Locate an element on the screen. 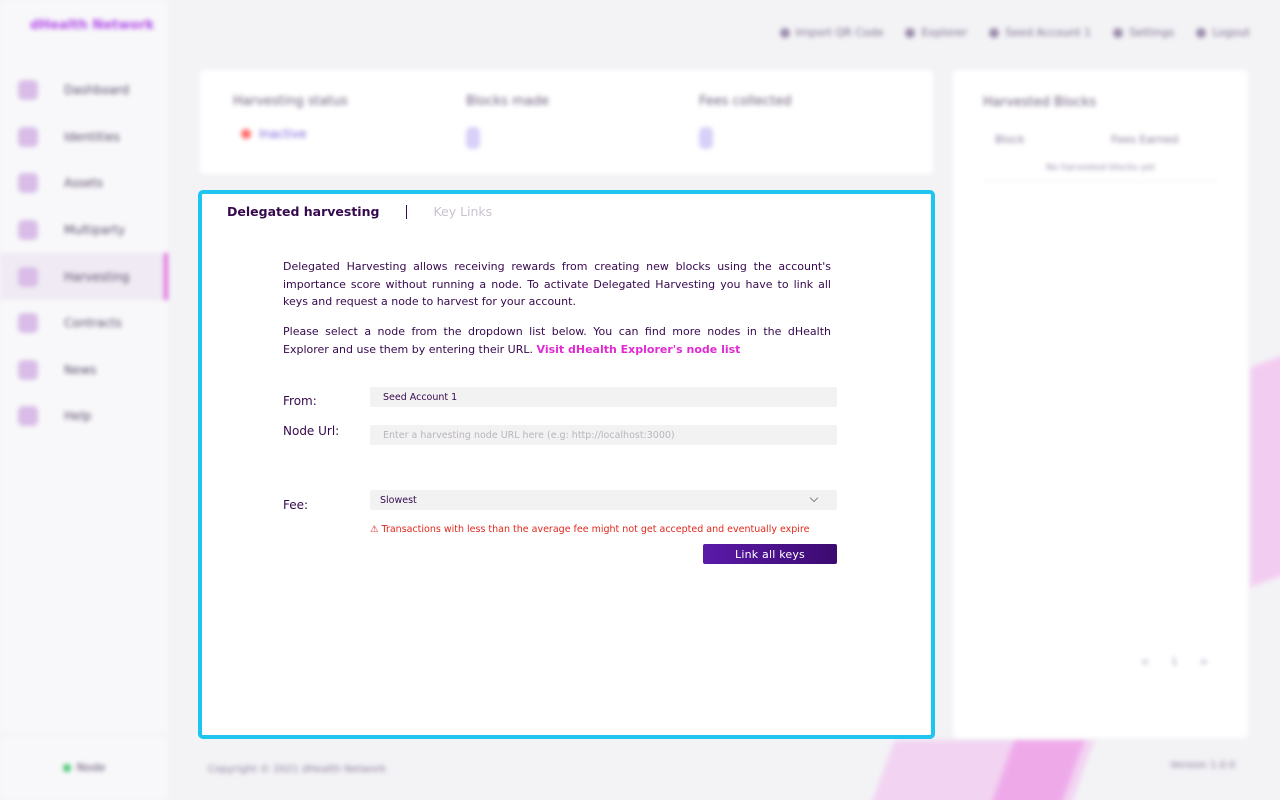 This screenshot has height=800, width=1280. wallet-icon is located at coordinates (994, 32).